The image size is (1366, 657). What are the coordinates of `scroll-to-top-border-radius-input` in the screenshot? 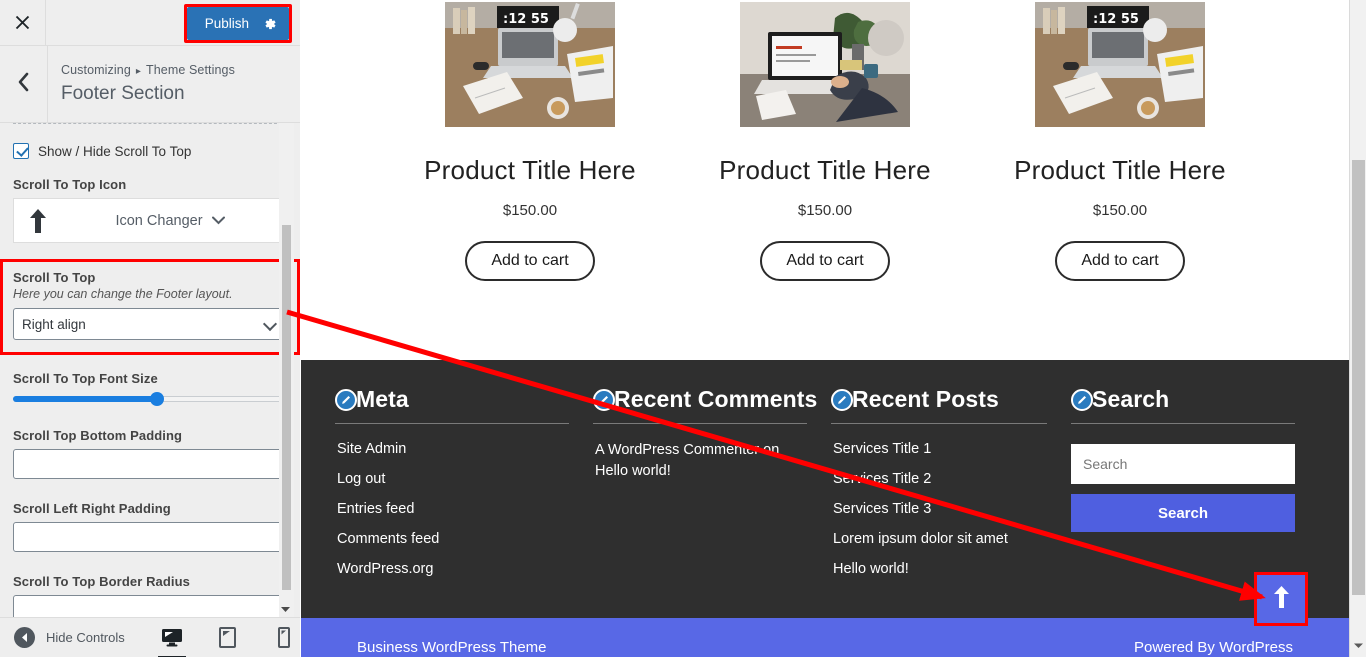 It's located at (150, 606).